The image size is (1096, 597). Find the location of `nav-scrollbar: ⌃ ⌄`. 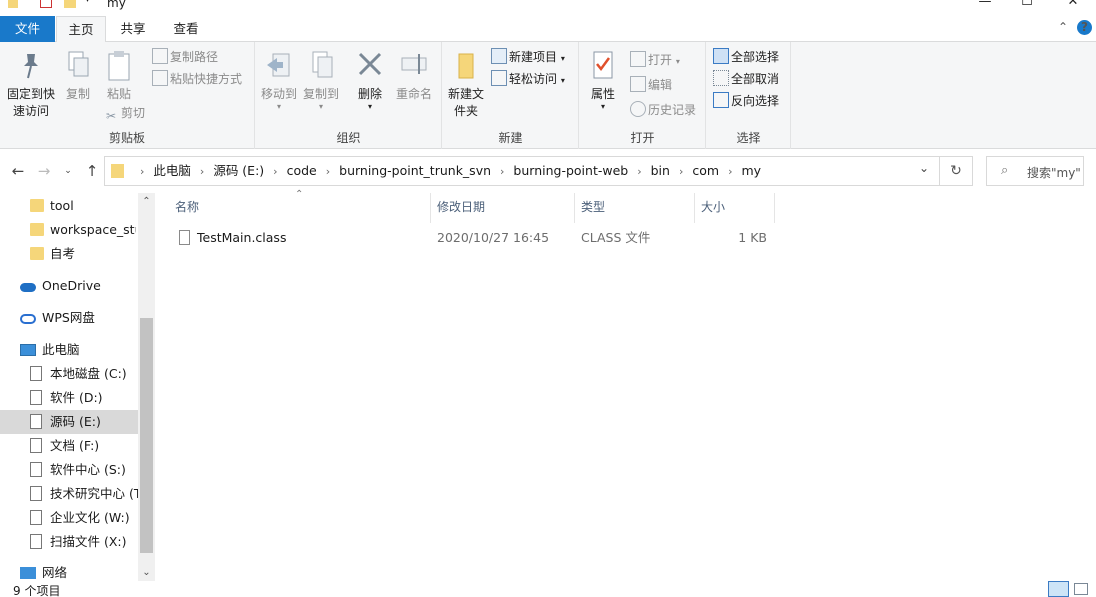

nav-scrollbar: ⌃ ⌄ is located at coordinates (146, 387).